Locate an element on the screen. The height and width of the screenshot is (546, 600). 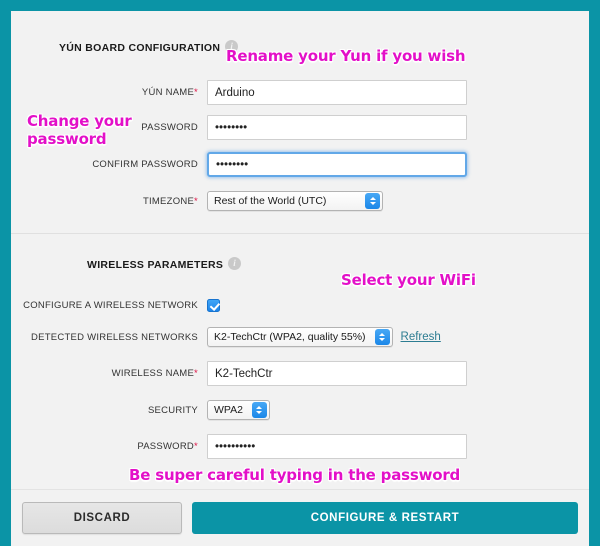
security-row: SECURITY WPA2 is located at coordinates (300, 410).